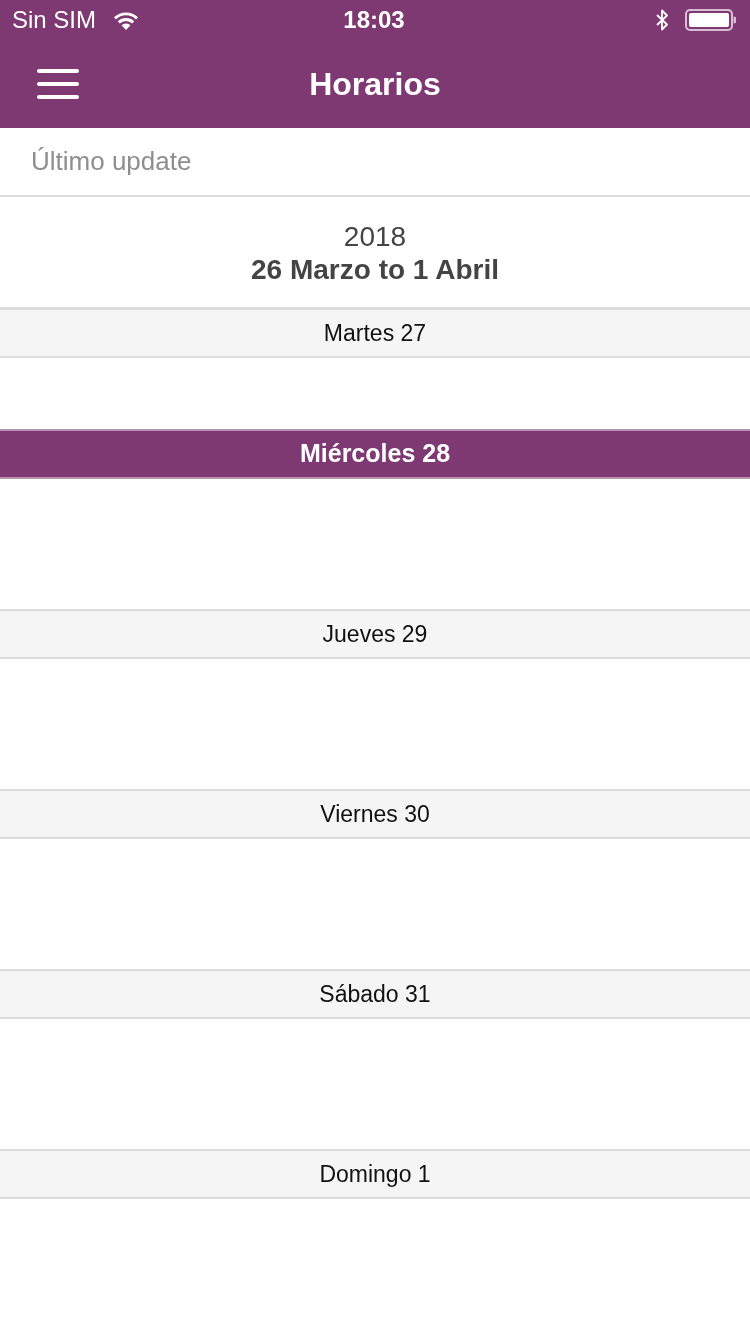 This screenshot has height=1334, width=750. What do you see at coordinates (375, 270) in the screenshot?
I see `week-date-range: 26 Marzo to 1 Abril` at bounding box center [375, 270].